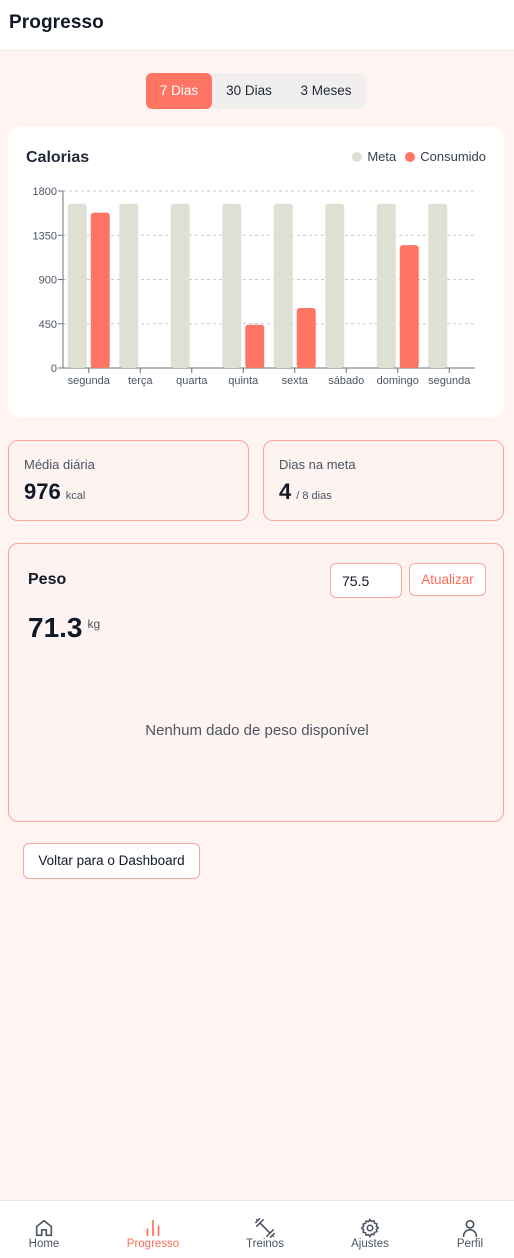 This screenshot has height=1258, width=514. I want to click on x-tick-label: domingo, so click(398, 381).